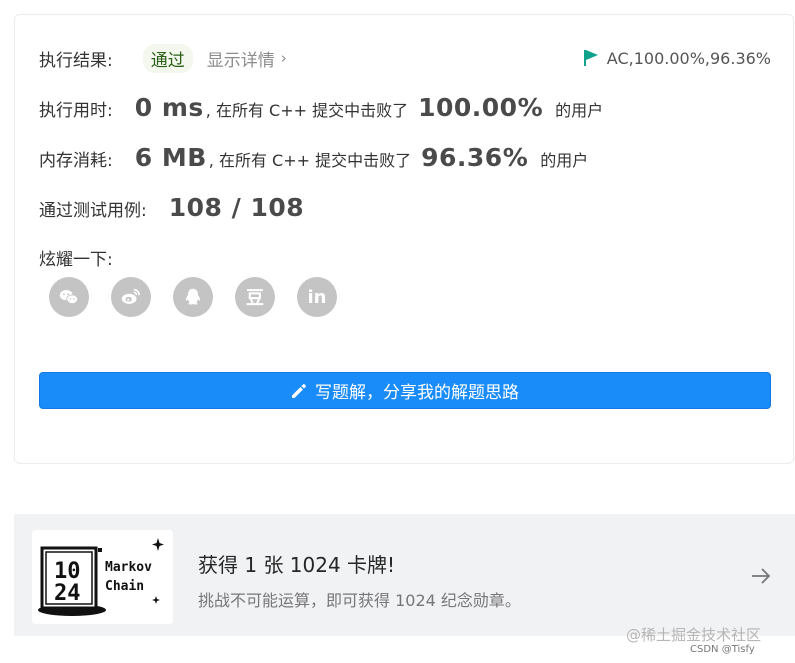 The height and width of the screenshot is (663, 795). I want to click on douban-icon: 豆, so click(255, 297).